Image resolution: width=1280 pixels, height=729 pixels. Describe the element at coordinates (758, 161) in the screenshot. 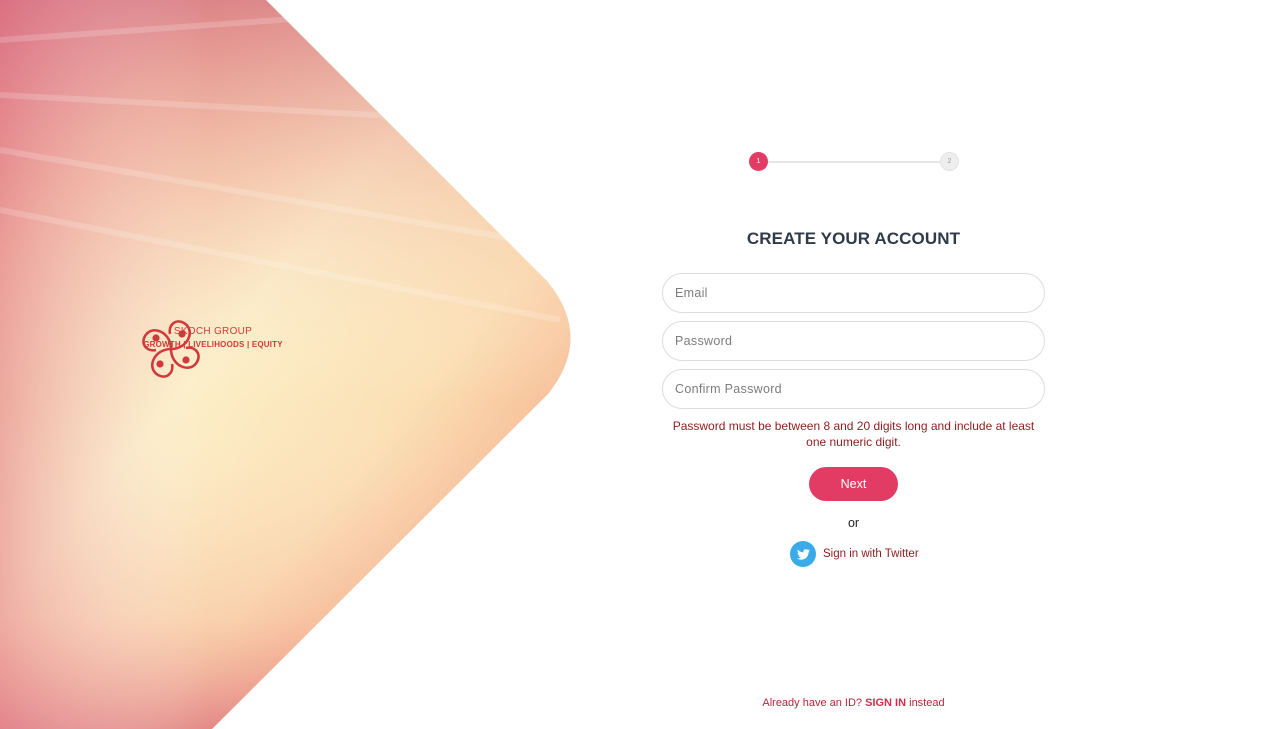

I see `step-1-indicator: 1` at that location.